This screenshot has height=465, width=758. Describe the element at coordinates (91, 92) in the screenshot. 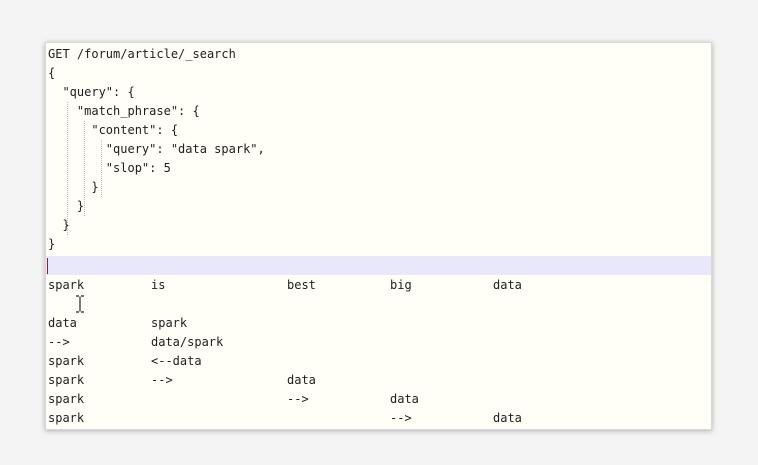

I see `code-line-text: "query": {` at that location.